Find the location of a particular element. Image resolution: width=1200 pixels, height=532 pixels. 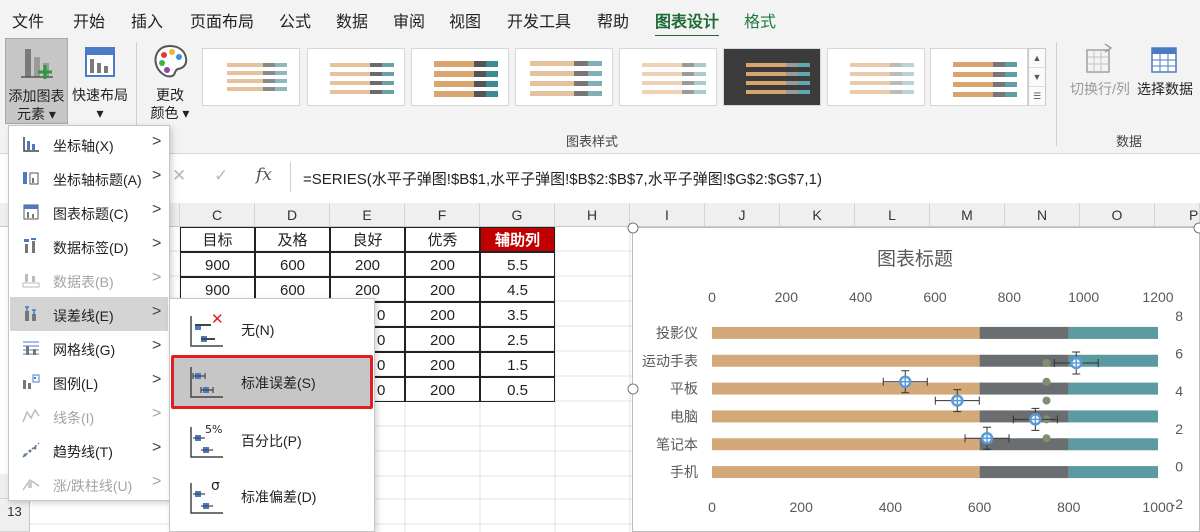

menu-item-gridlines: 网格线(G) > is located at coordinates (89, 348).